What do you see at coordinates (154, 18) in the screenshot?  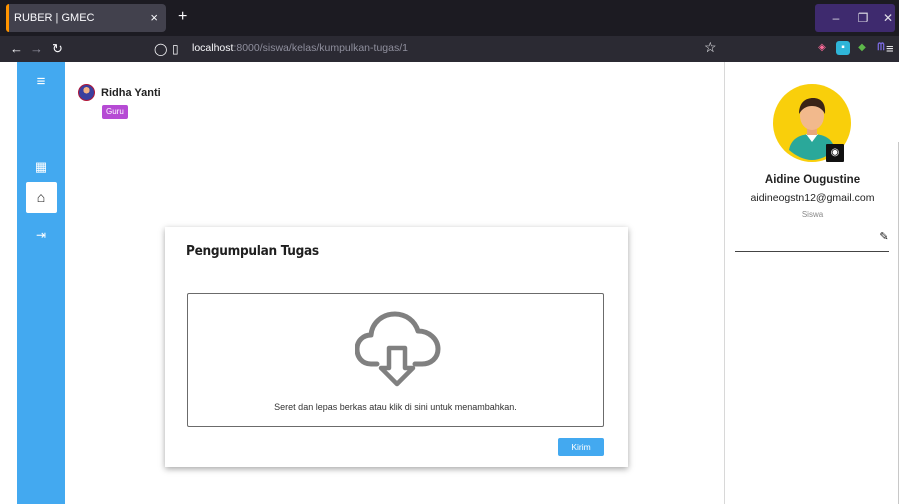 I see `tab-close-icon: ×` at bounding box center [154, 18].